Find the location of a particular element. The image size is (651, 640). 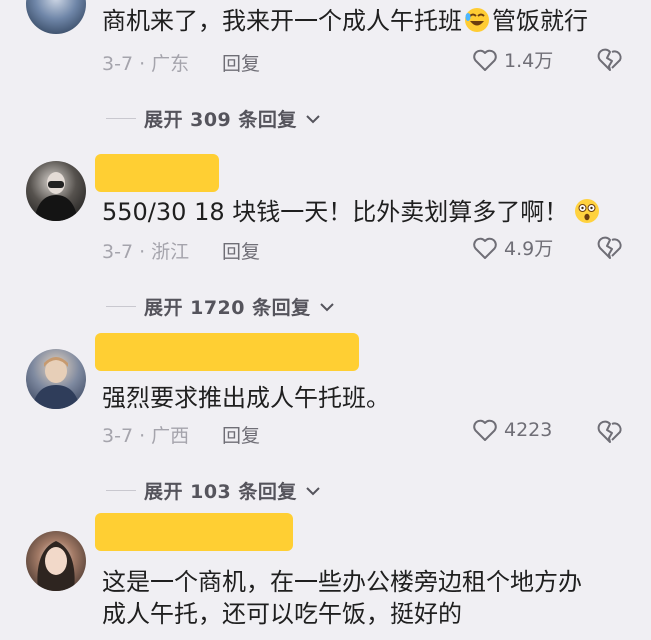

expand-replies-label: 展开 309 条回复 is located at coordinates (220, 120).